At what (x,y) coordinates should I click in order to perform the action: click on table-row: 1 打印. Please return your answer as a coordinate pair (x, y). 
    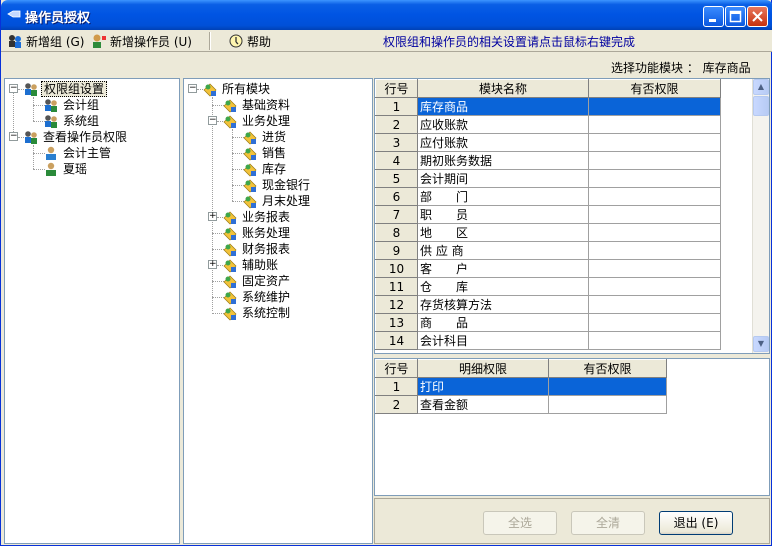
    Looking at the image, I should click on (521, 386).